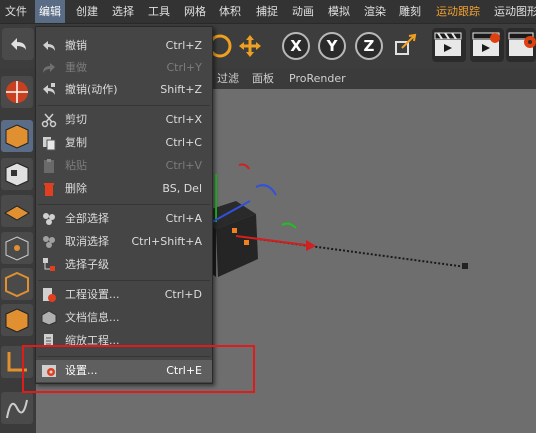 This screenshot has width=536, height=433. Describe the element at coordinates (49, 264) in the screenshot. I see `select-children-icon` at that location.